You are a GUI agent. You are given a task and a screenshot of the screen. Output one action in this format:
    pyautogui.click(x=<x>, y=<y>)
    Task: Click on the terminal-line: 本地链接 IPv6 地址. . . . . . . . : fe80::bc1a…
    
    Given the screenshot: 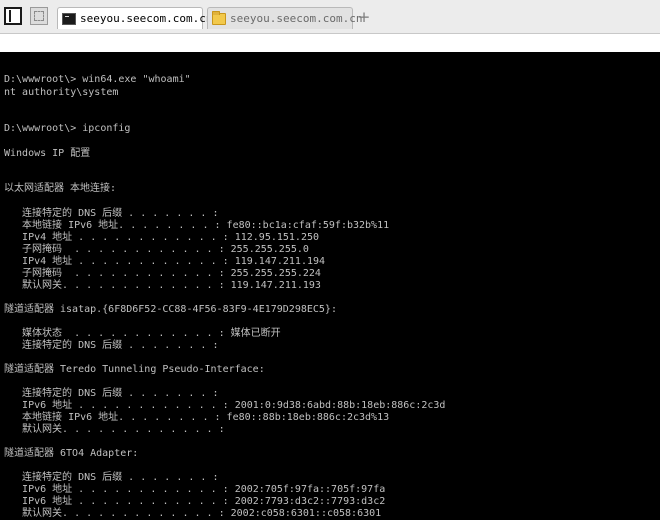 What is the action you would take?
    pyautogui.click(x=197, y=225)
    